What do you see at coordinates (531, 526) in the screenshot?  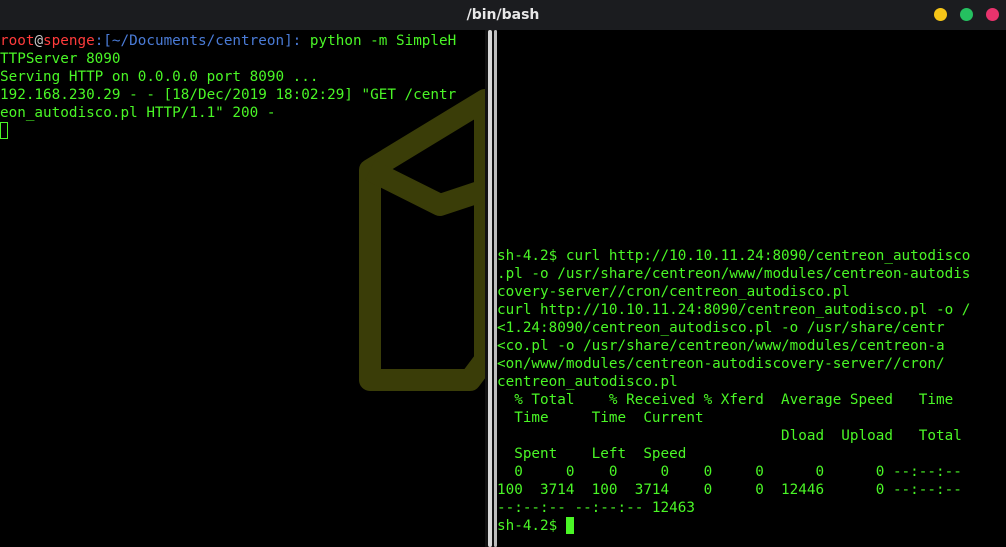 I see `final-prompt: sh-4.2$` at bounding box center [531, 526].